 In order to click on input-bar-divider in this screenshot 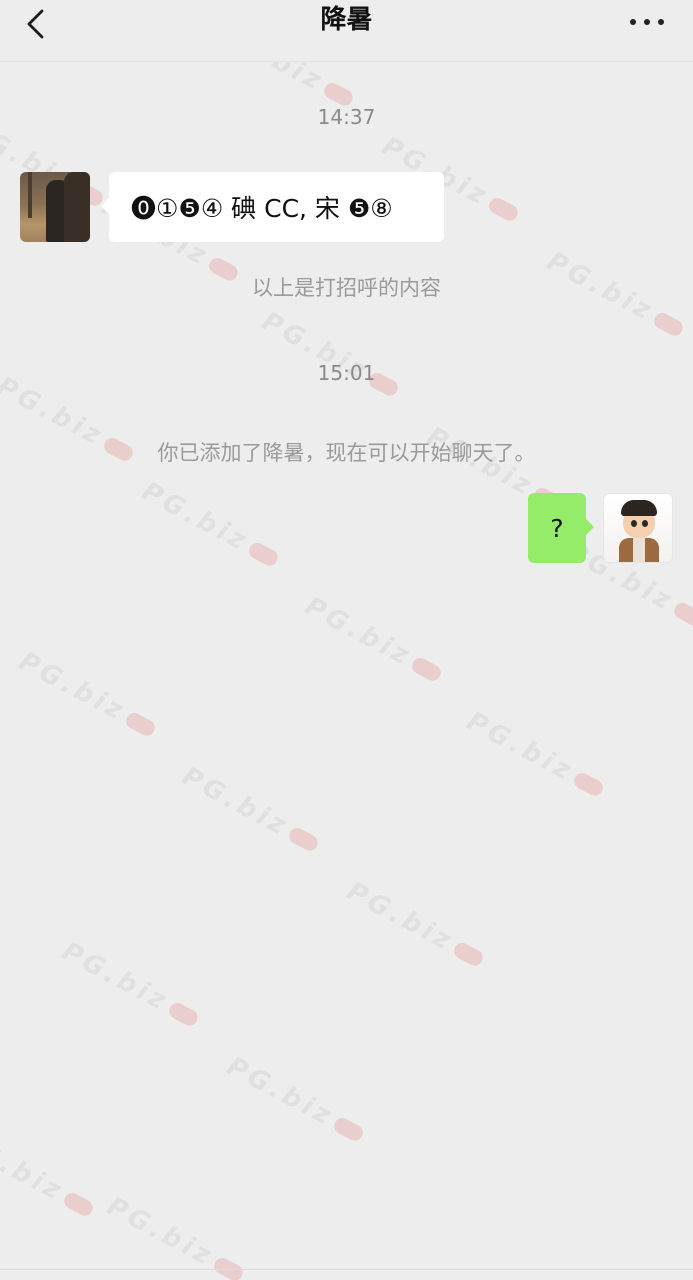, I will do `click(346, 1269)`.